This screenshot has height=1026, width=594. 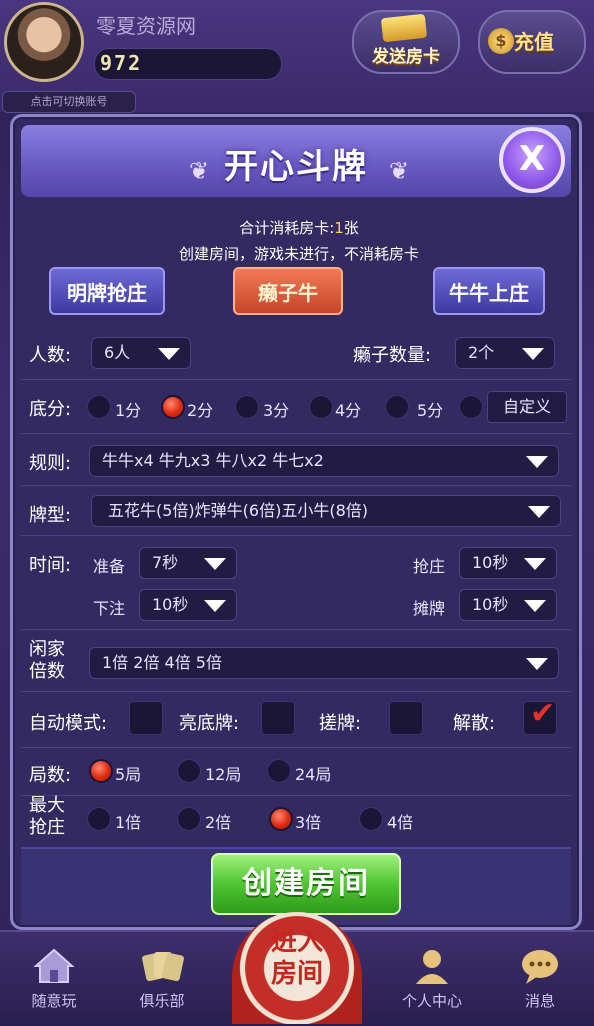 I want to click on base-2-radio, so click(x=173, y=407).